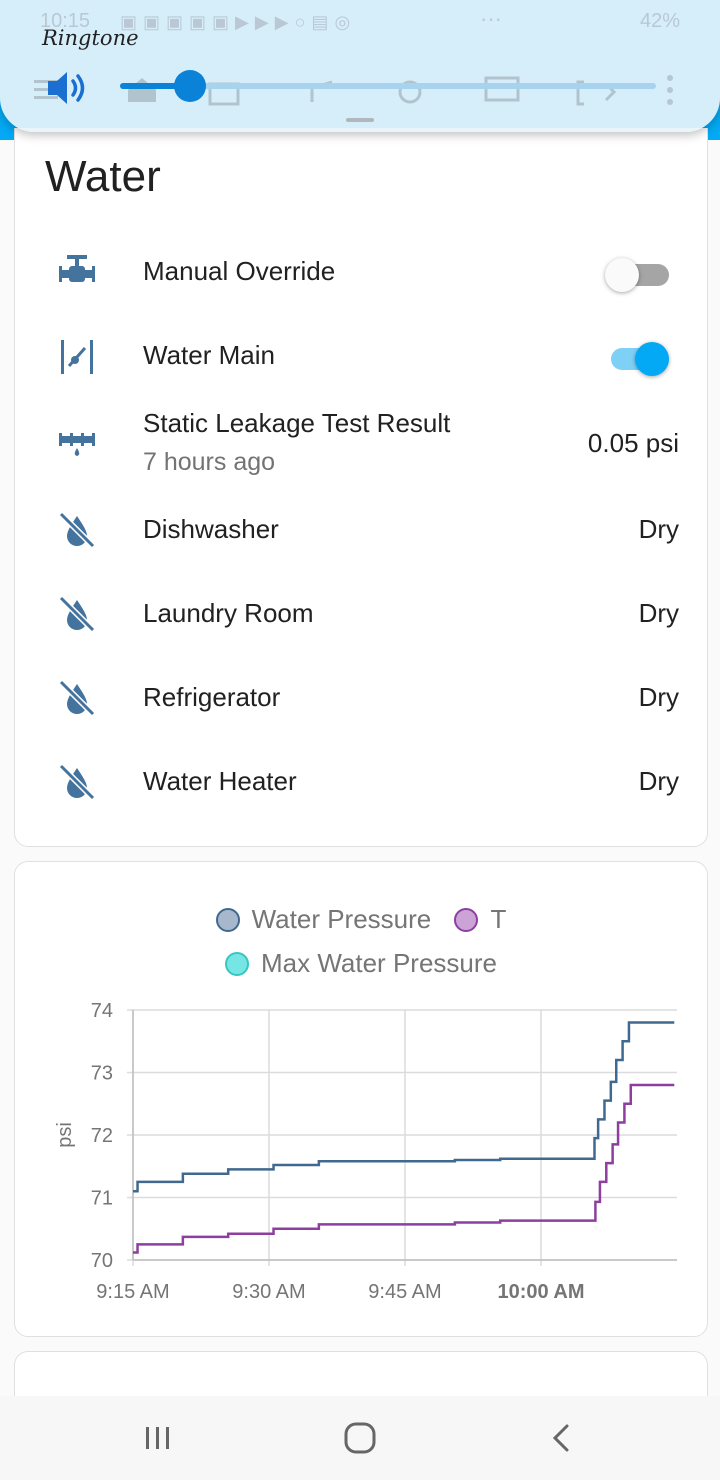 The width and height of the screenshot is (720, 1480). Describe the element at coordinates (70, 88) in the screenshot. I see `volume-up-icon` at that location.